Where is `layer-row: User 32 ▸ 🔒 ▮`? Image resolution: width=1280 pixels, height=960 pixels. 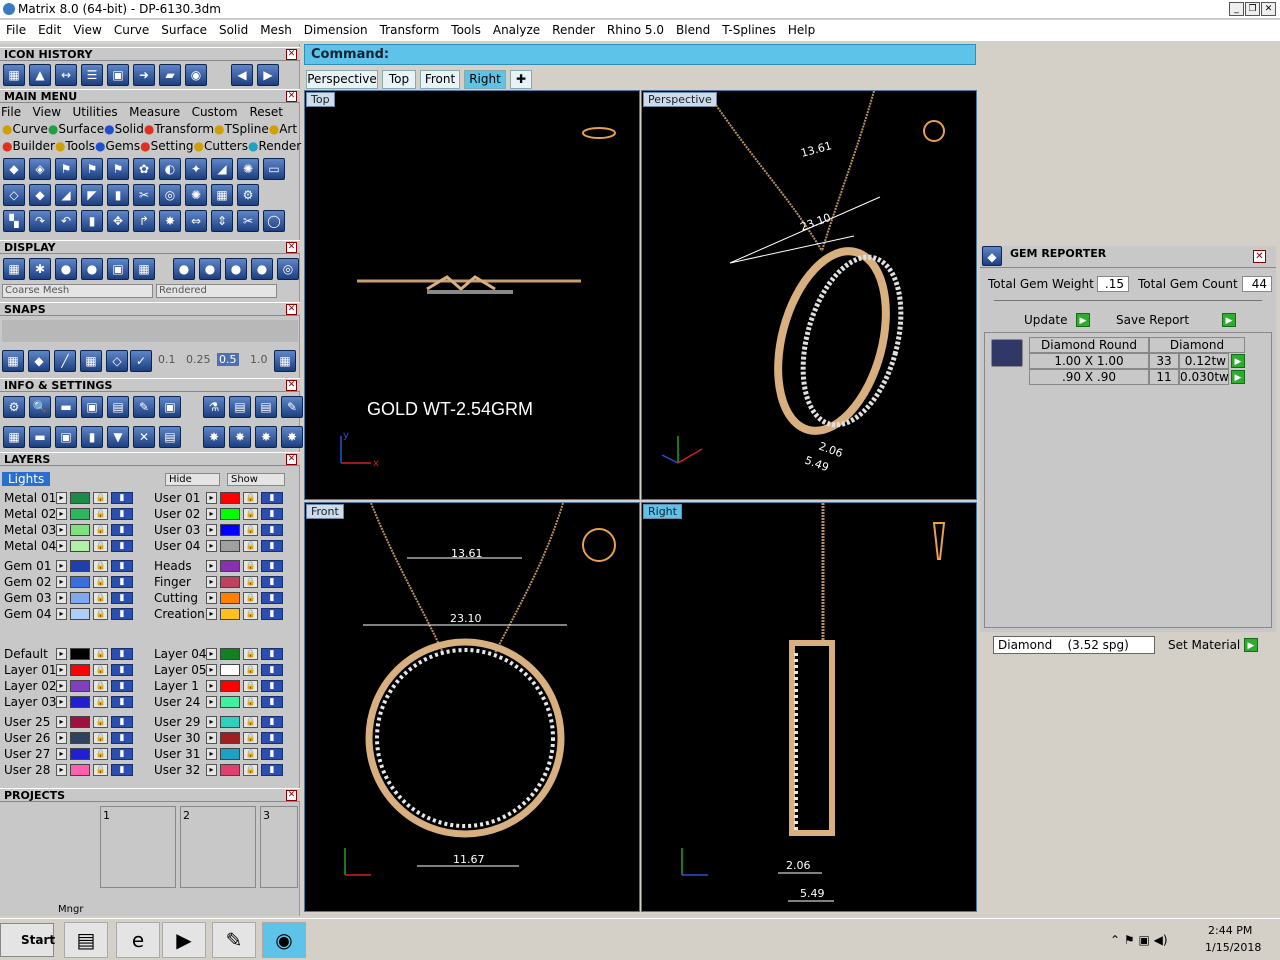 layer-row: User 32 ▸ 🔒 ▮ is located at coordinates (223, 770).